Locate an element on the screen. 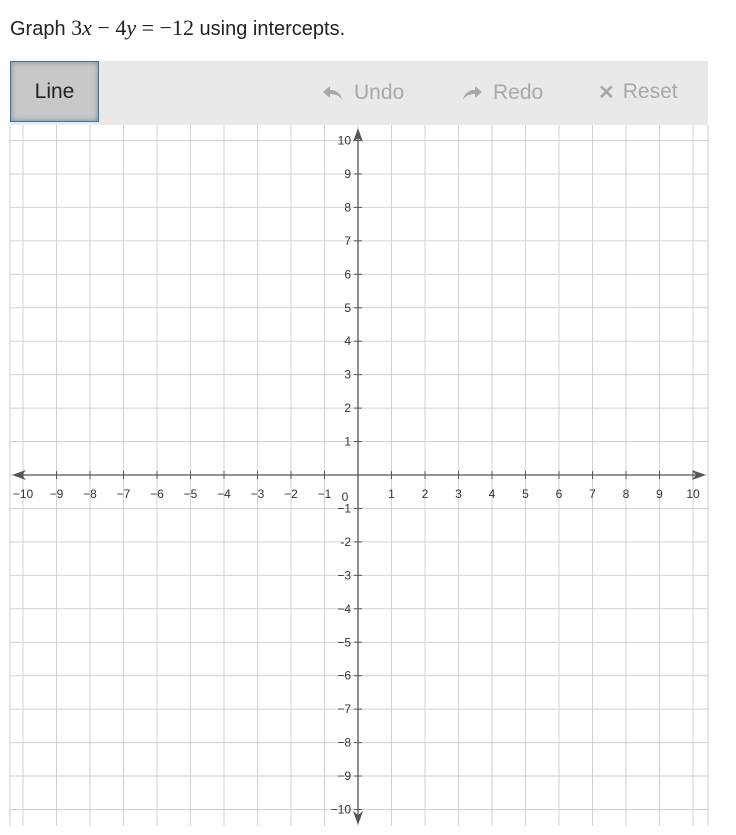  x-tick-label: 5 is located at coordinates (525, 494).